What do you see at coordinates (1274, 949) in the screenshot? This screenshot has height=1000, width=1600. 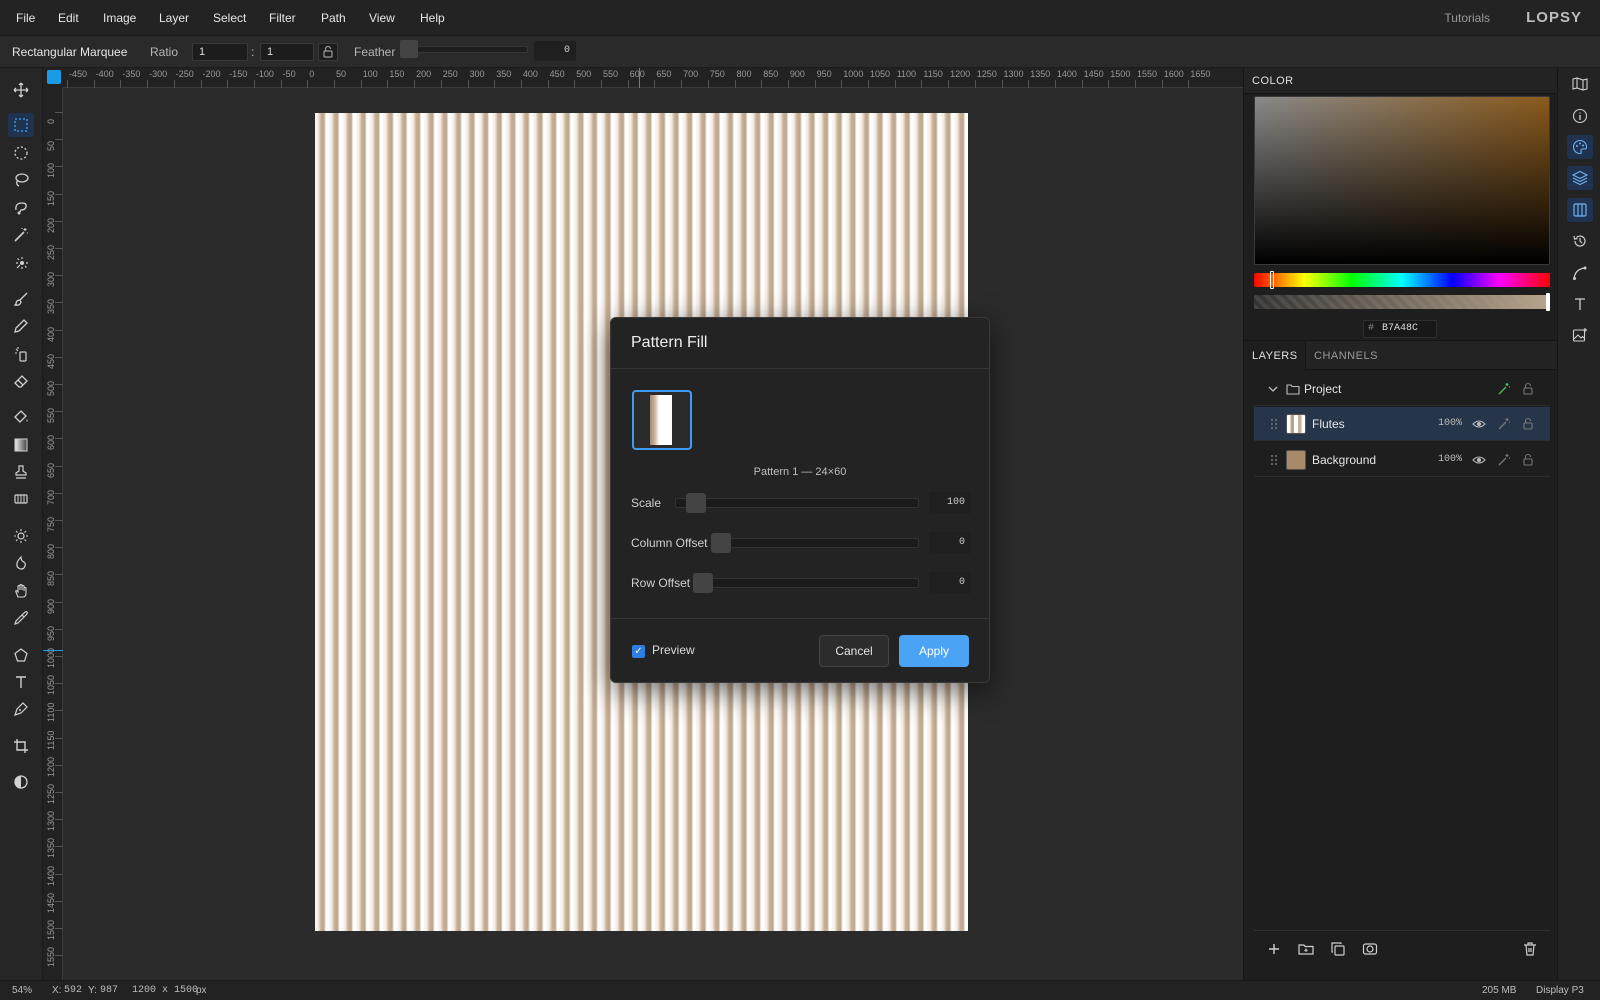 I see `add-layer-icon` at bounding box center [1274, 949].